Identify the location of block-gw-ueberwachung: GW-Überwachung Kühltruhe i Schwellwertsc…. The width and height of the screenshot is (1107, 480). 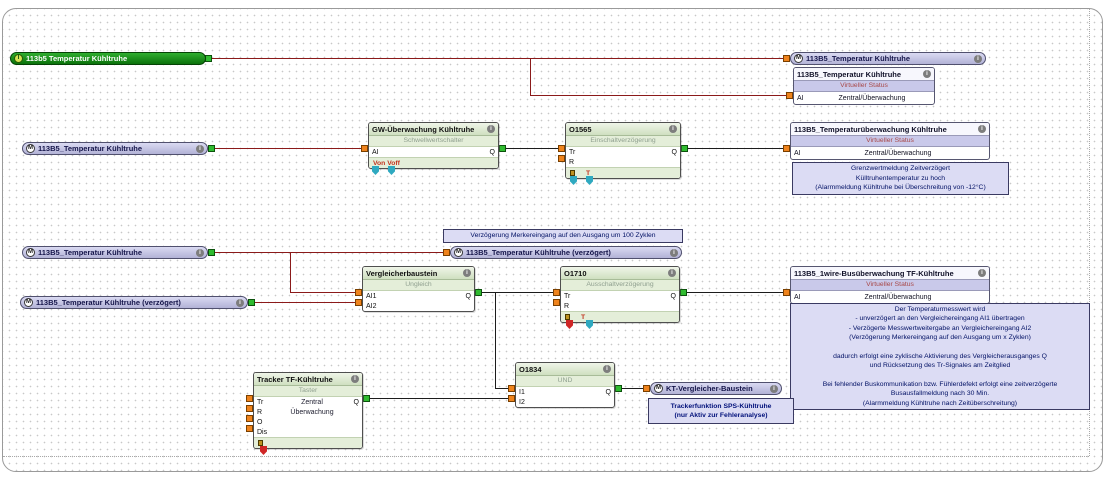
(433, 145).